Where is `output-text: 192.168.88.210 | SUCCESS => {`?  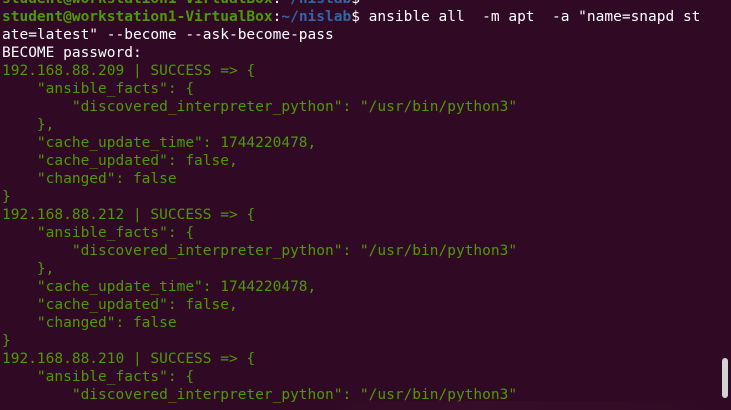 output-text: 192.168.88.210 | SUCCESS => { is located at coordinates (129, 359).